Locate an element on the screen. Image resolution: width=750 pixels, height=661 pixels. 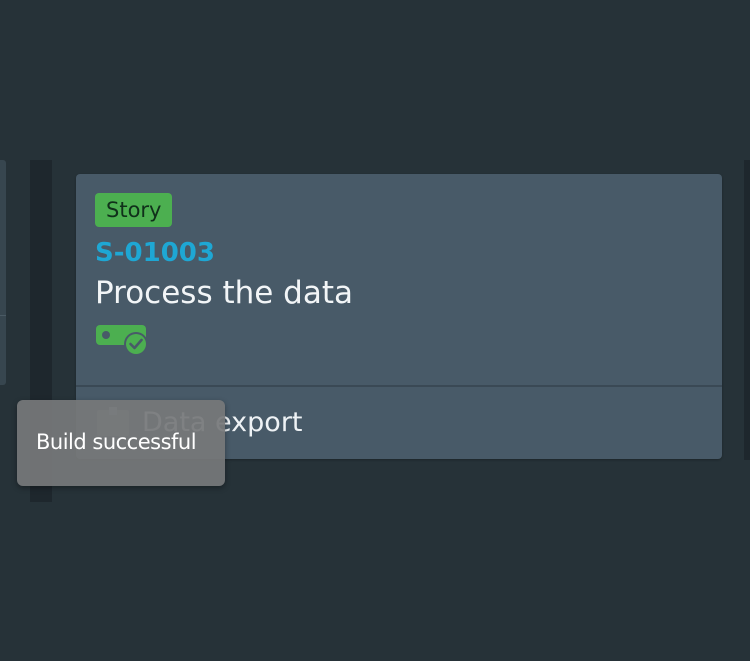
build-status-tooltip: Build successful is located at coordinates (121, 443).